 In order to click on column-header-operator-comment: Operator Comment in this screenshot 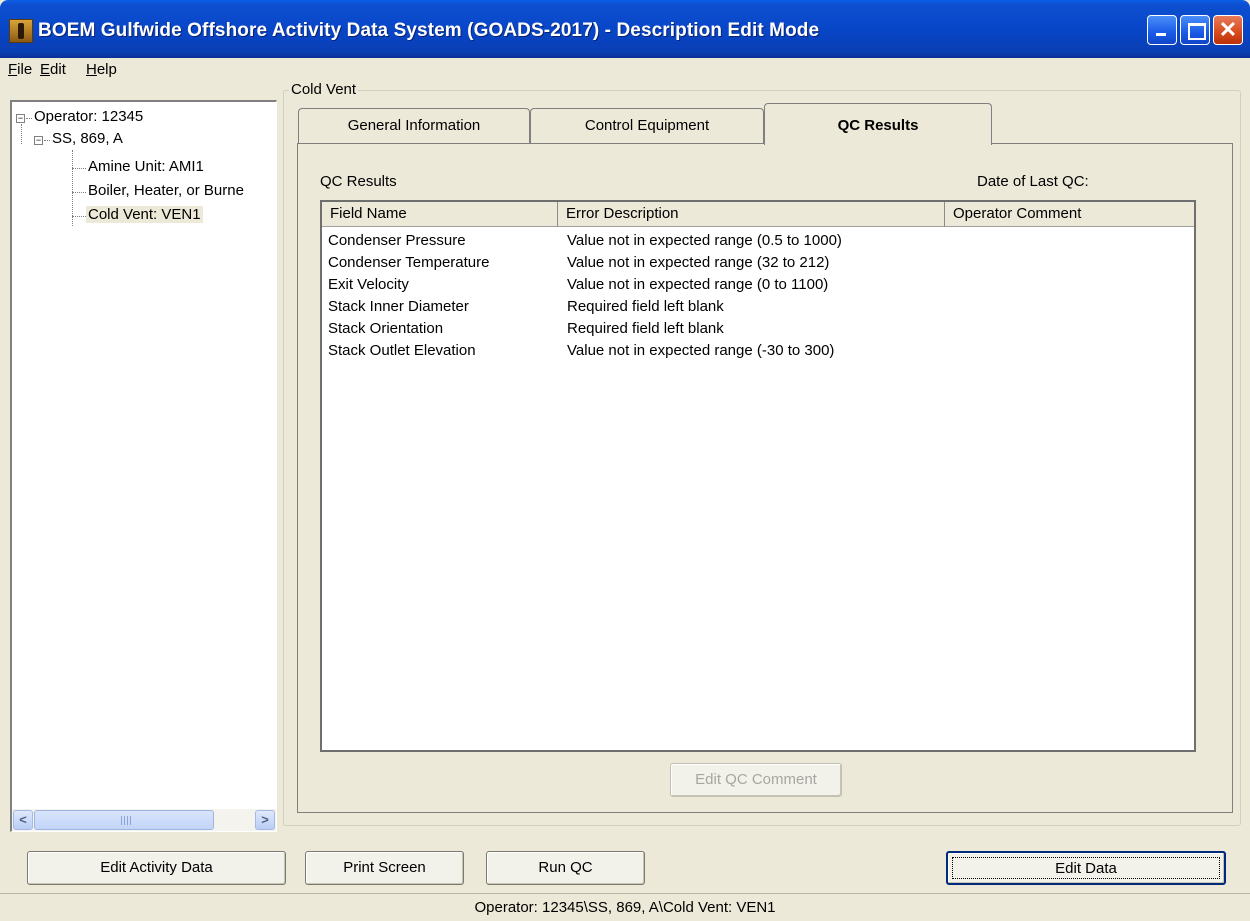, I will do `click(1069, 214)`.